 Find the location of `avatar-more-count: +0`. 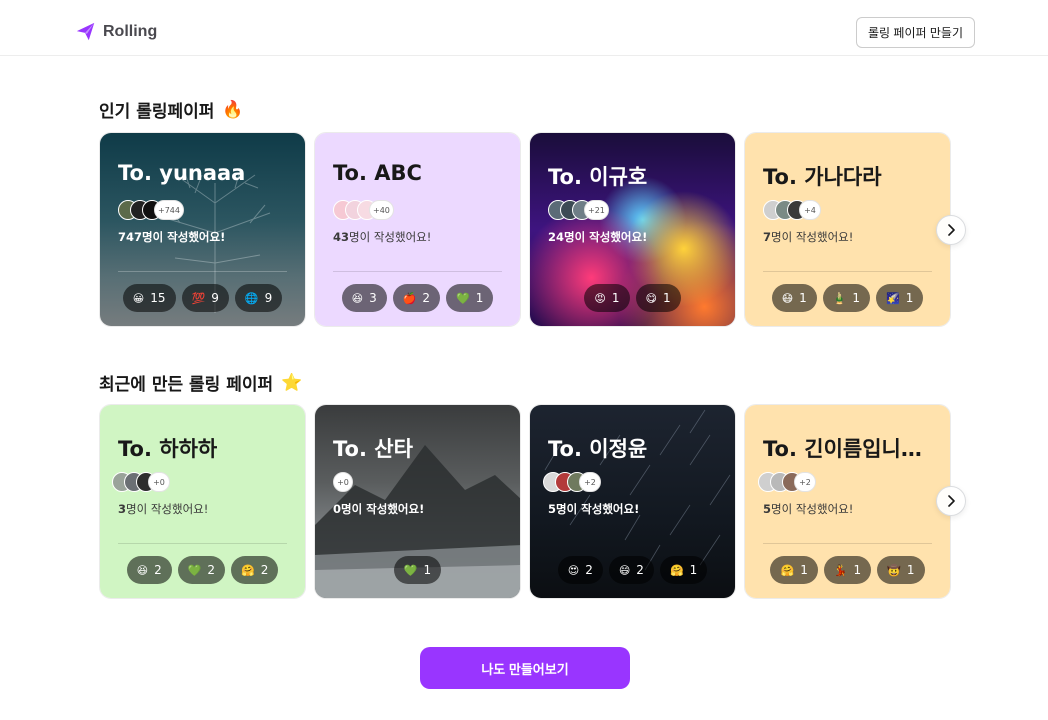

avatar-more-count: +0 is located at coordinates (159, 482).